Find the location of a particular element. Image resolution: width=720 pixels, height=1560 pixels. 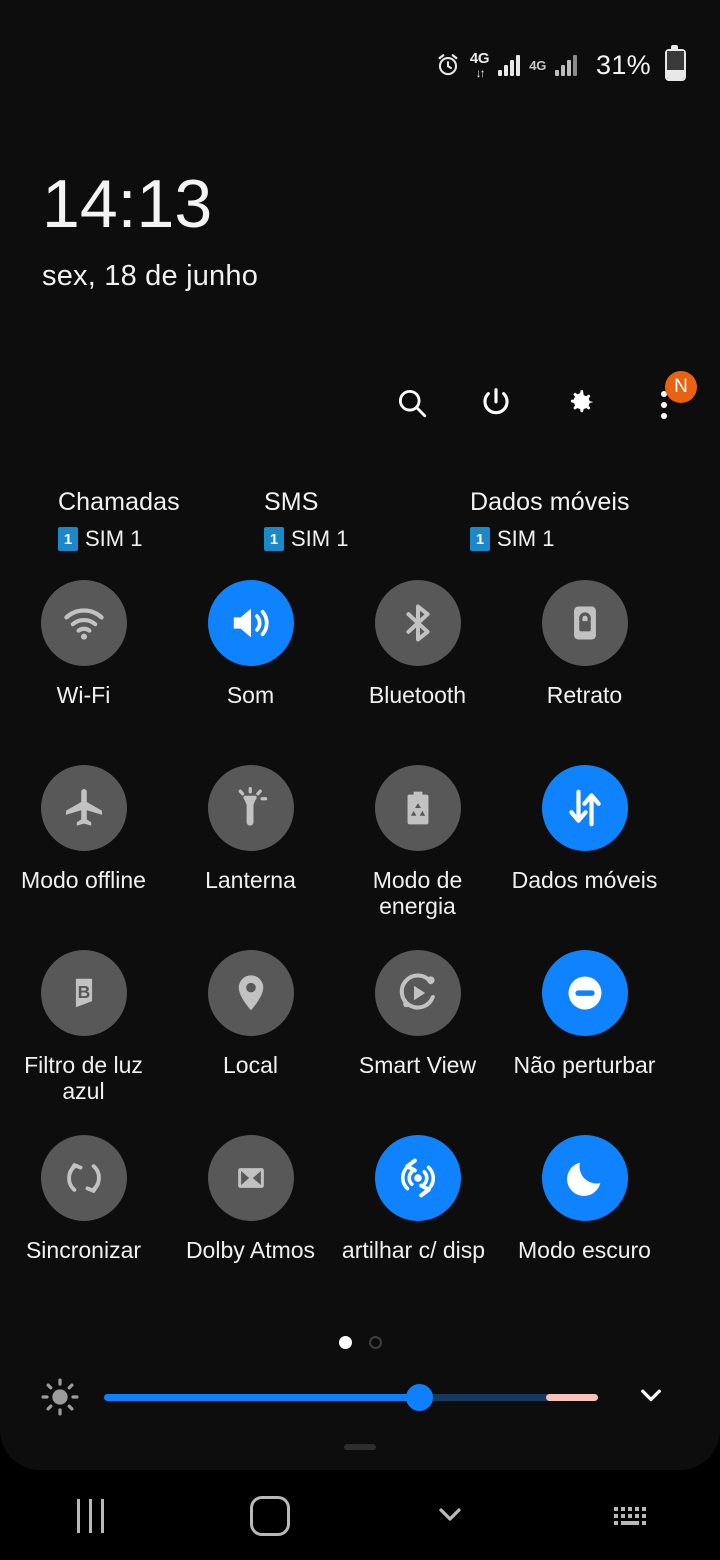

tile-wifi: Wi-Fi is located at coordinates (83, 672).